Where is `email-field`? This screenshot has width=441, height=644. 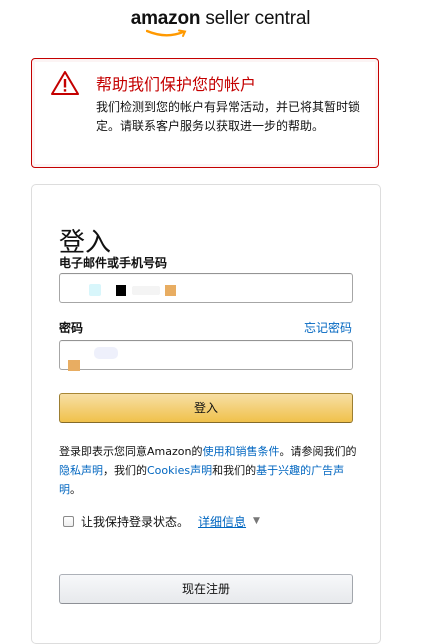 email-field is located at coordinates (206, 288).